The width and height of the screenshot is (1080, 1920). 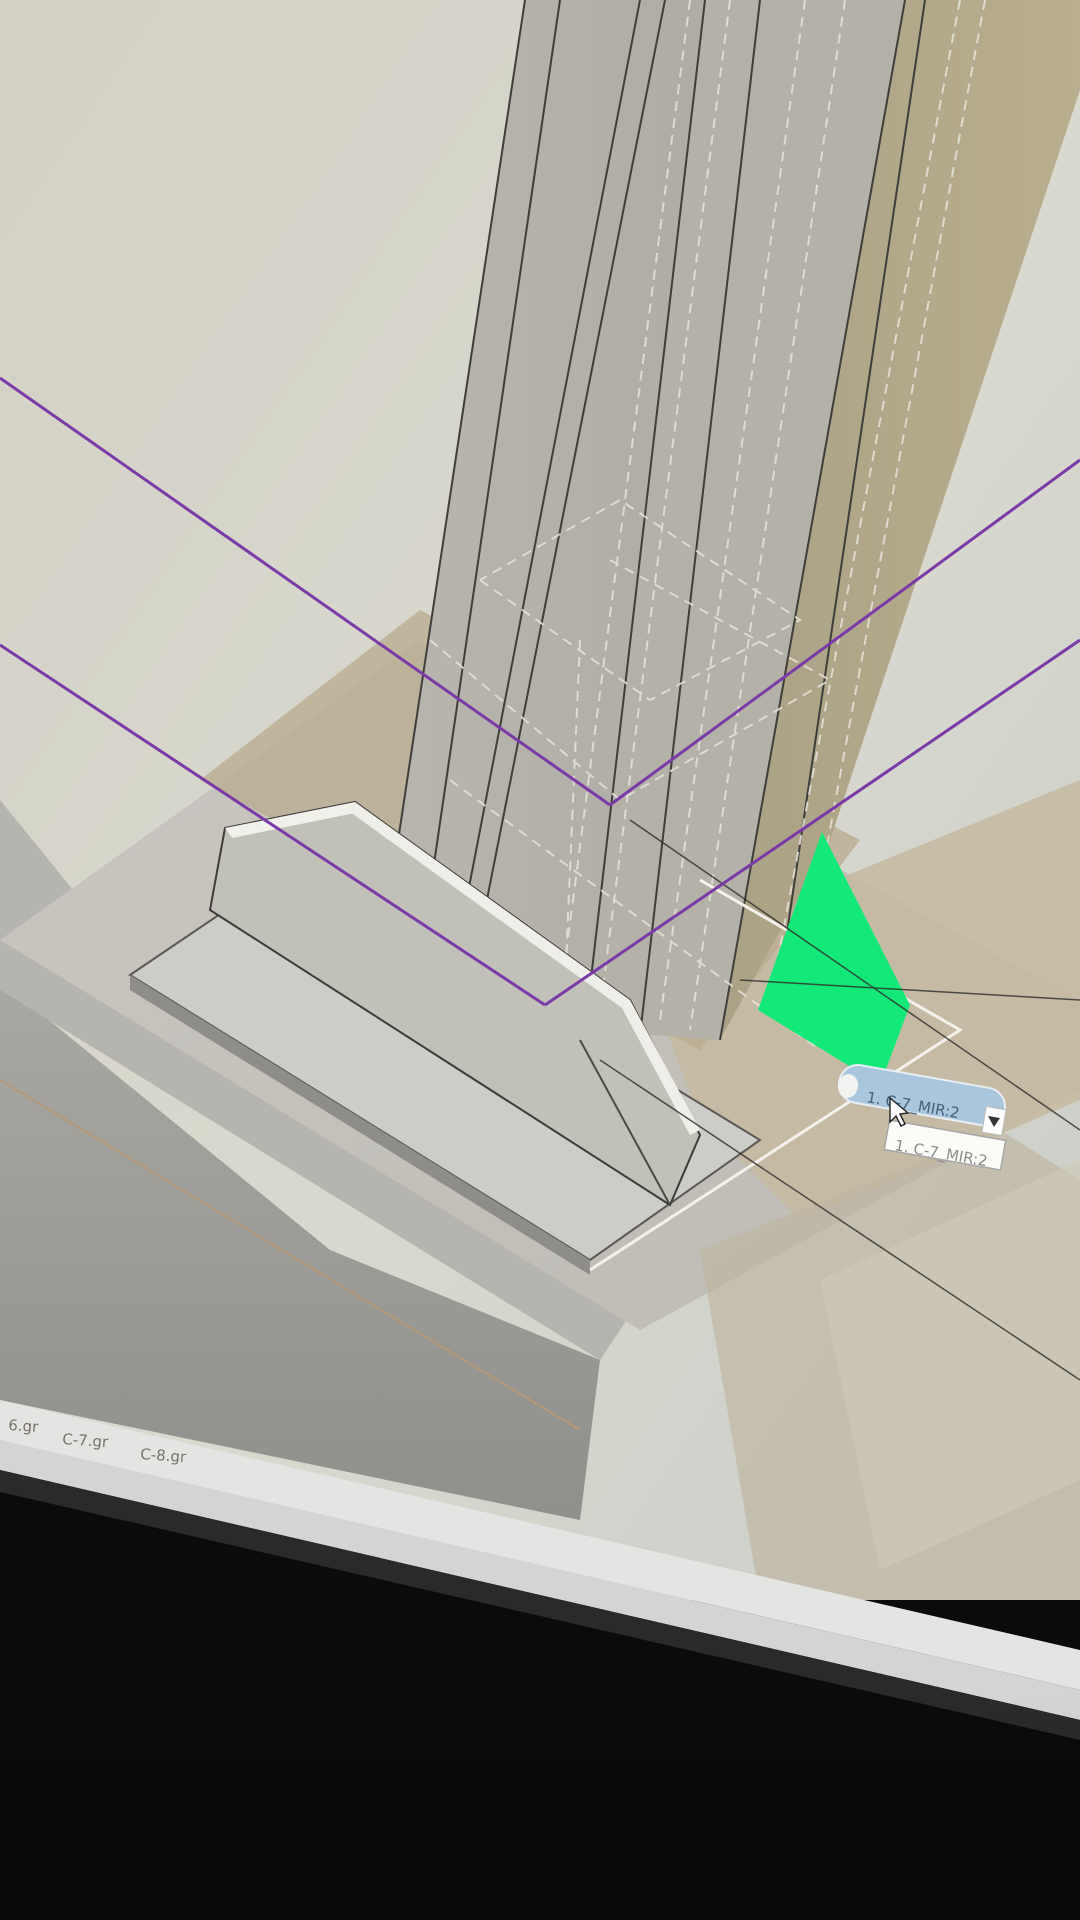 What do you see at coordinates (994, 1121) in the screenshot?
I see `chevron-down-icon` at bounding box center [994, 1121].